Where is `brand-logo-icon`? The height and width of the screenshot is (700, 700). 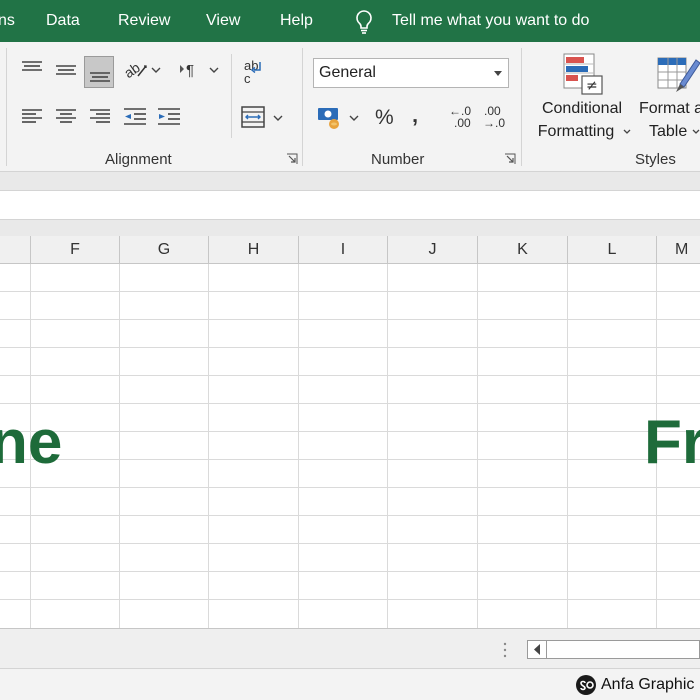
brand-logo-icon is located at coordinates (586, 685).